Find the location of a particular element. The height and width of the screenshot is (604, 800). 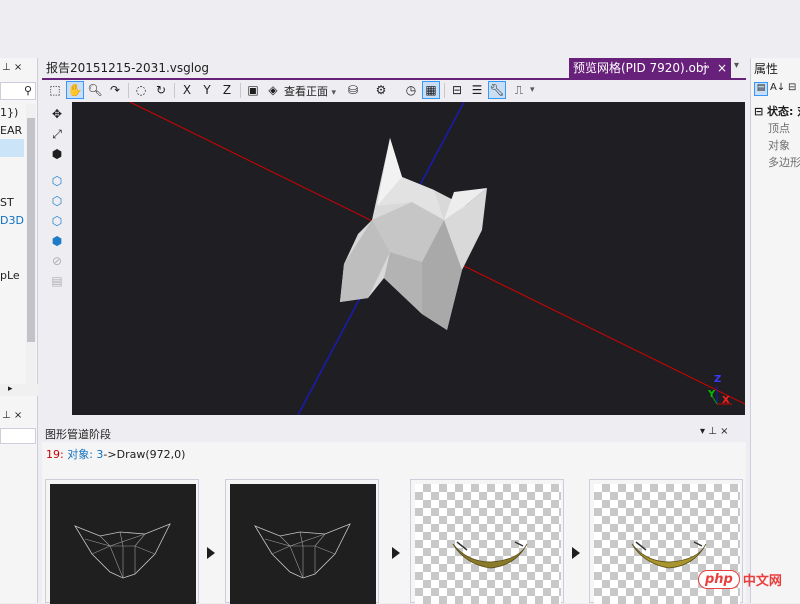

scale-icon: ⤢ is located at coordinates (57, 134).